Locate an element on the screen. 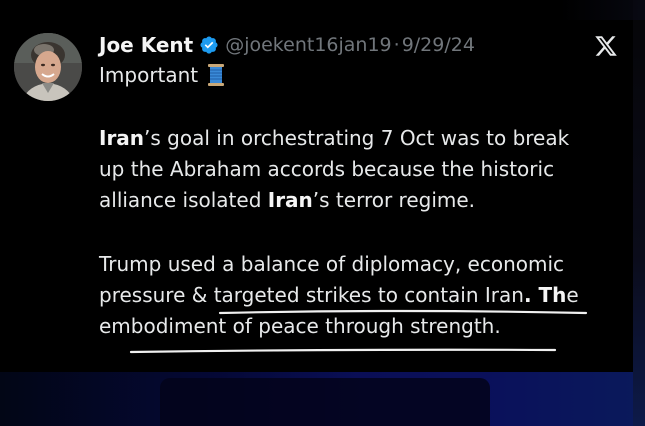  background-right-edge is located at coordinates (639, 213).